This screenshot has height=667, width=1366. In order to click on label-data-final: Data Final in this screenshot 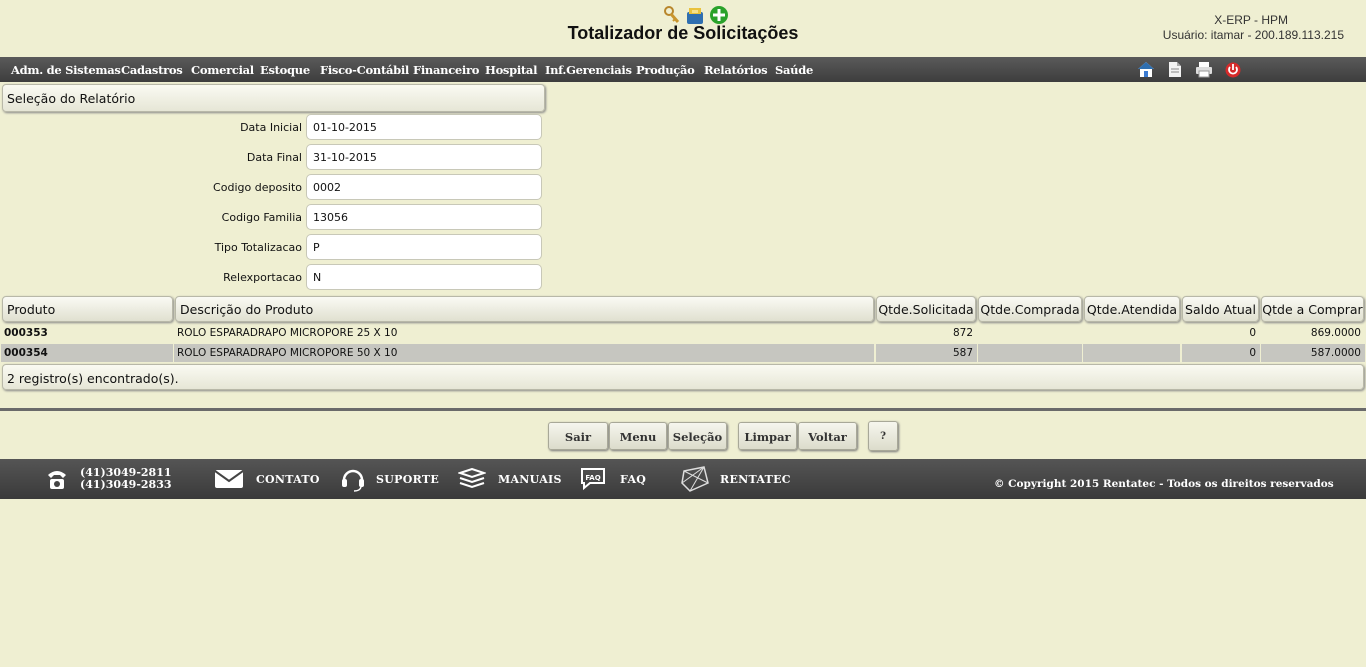, I will do `click(274, 157)`.